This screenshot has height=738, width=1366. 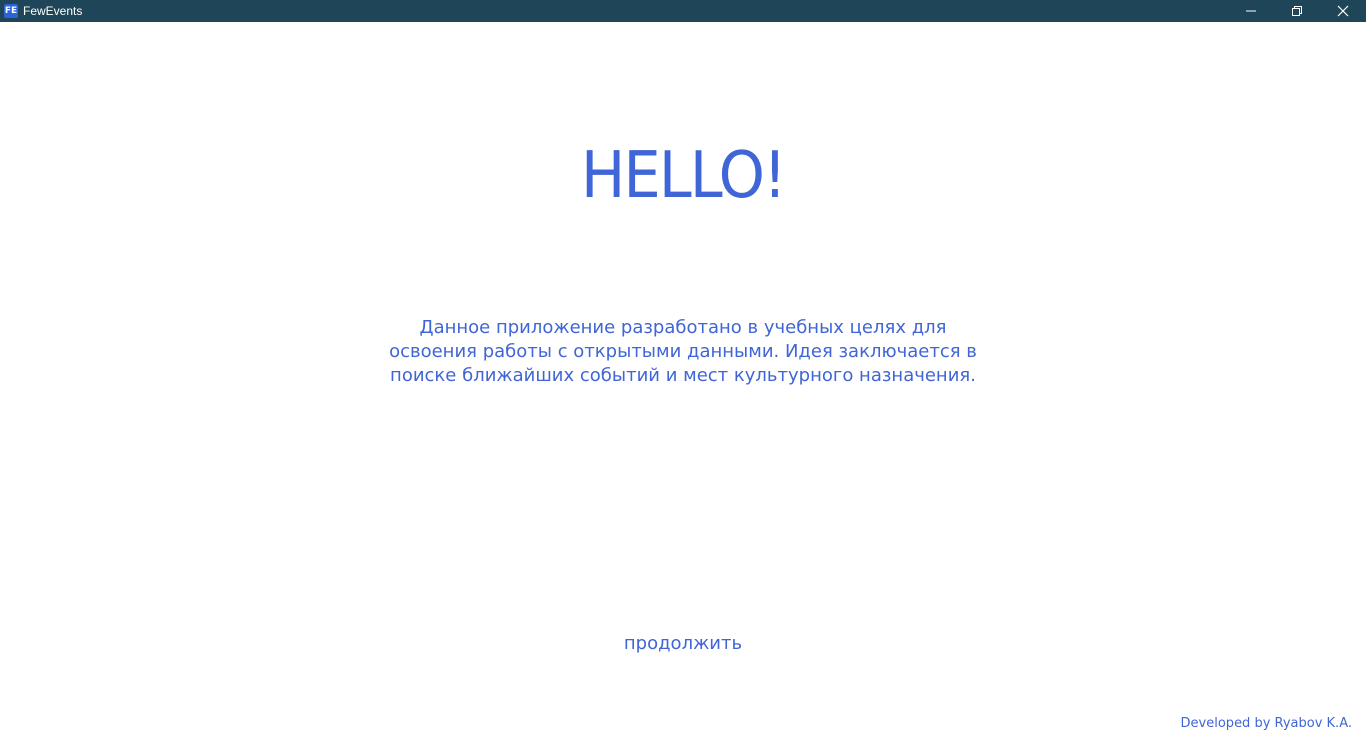 I want to click on hello-heading: HELLO!, so click(x=684, y=176).